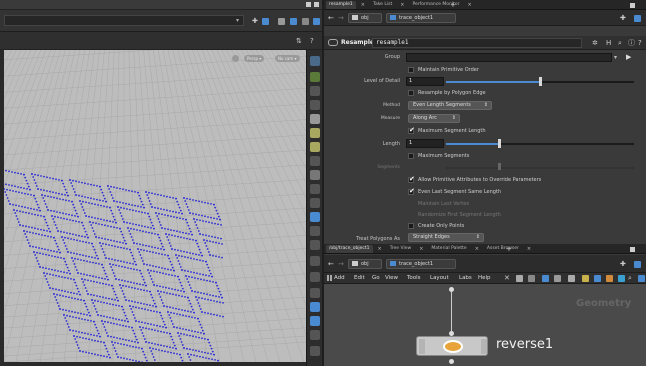  Describe the element at coordinates (339, 278) in the screenshot. I see `menu-add: Add` at that location.